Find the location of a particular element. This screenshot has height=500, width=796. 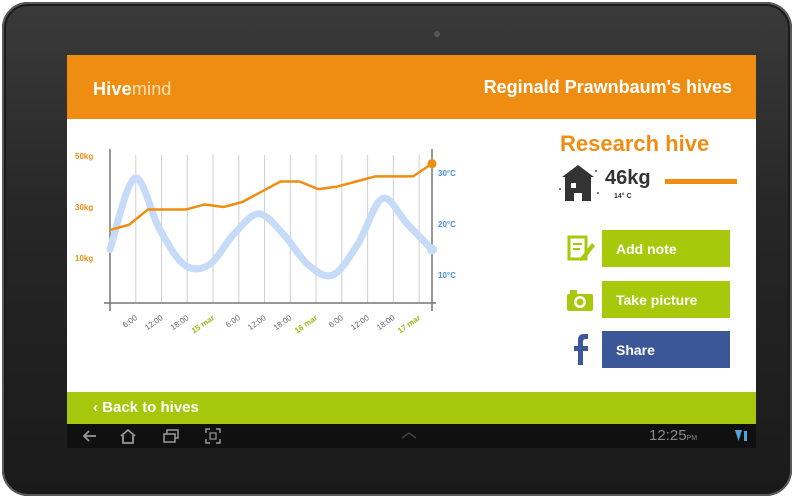

x-axis-tick-label: 15 mar is located at coordinates (203, 324).